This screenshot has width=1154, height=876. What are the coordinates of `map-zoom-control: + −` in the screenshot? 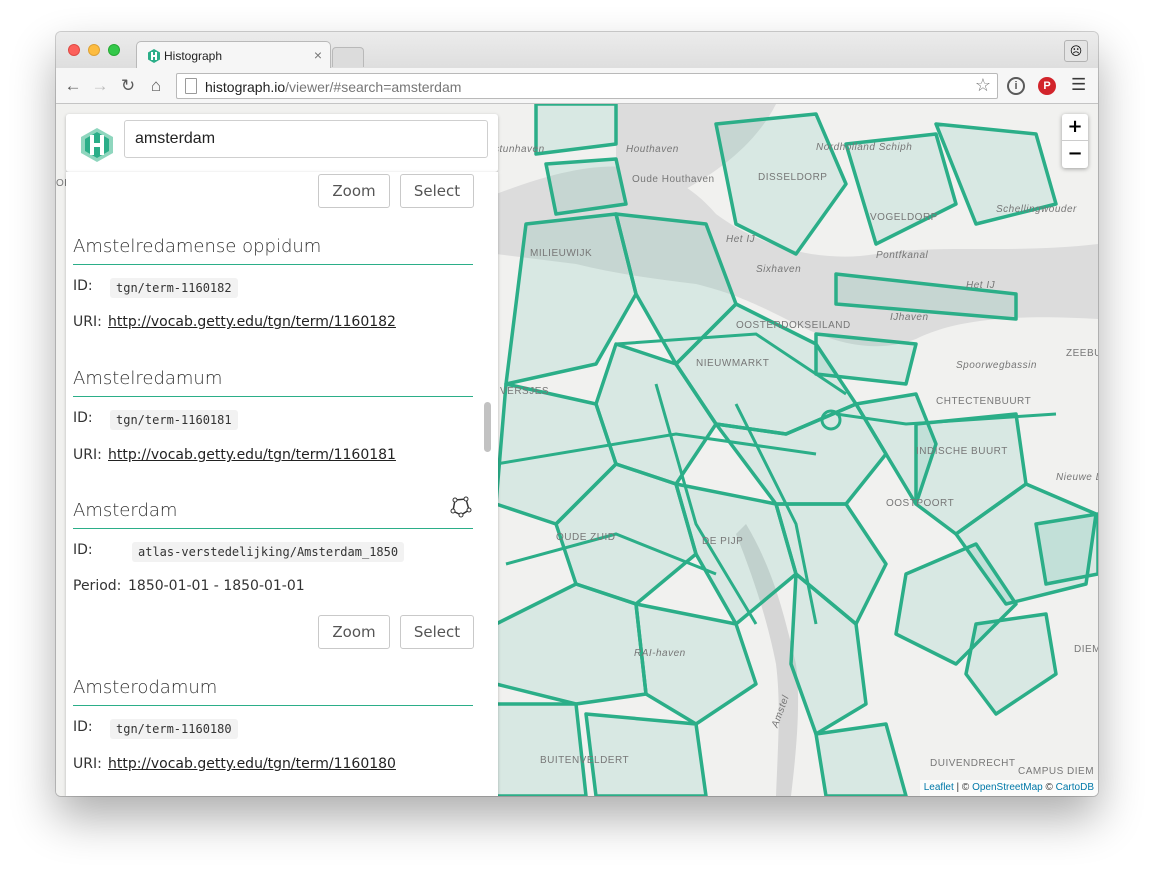 It's located at (1075, 141).